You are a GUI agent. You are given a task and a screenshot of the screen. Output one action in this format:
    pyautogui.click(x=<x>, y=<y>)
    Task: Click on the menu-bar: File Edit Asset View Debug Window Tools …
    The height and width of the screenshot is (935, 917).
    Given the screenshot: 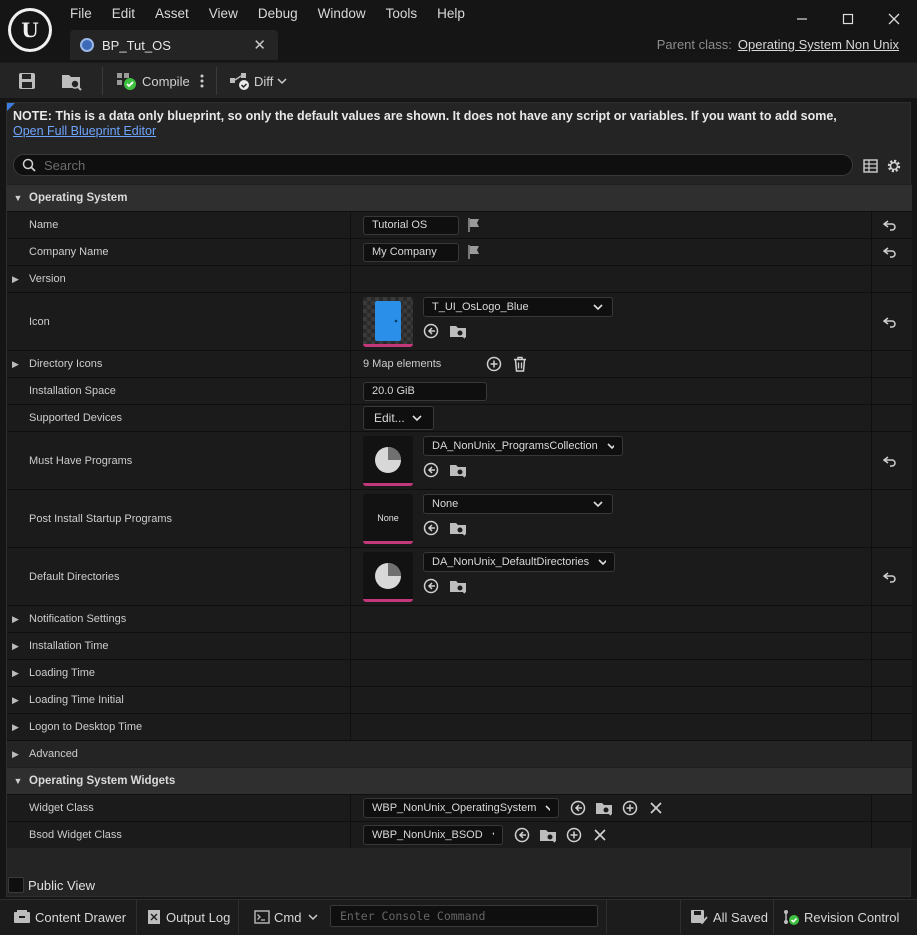 What is the action you would take?
    pyautogui.click(x=267, y=14)
    